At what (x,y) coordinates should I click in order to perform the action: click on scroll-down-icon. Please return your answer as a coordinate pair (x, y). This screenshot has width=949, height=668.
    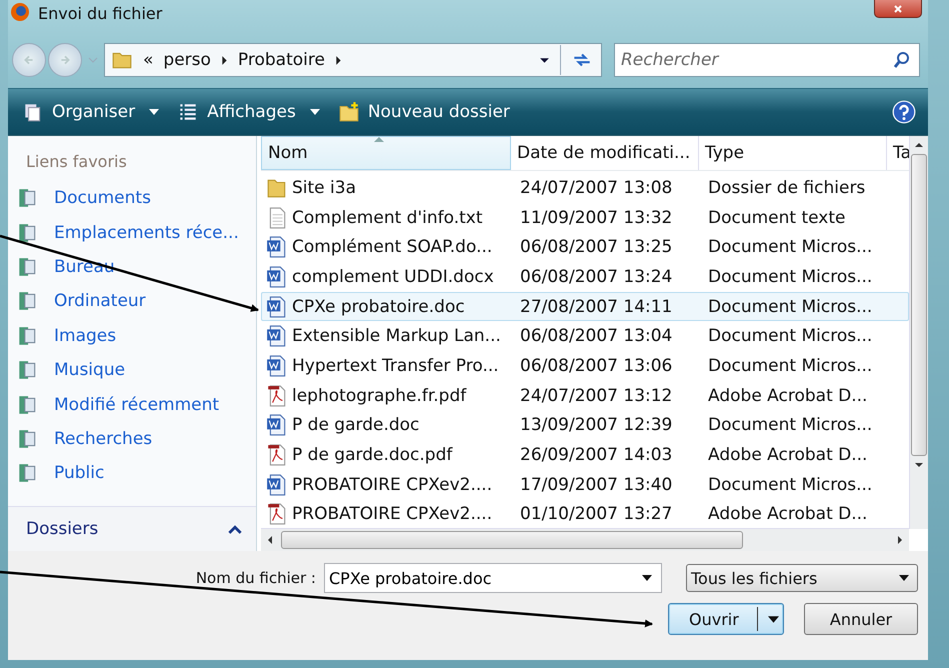
    Looking at the image, I should click on (919, 465).